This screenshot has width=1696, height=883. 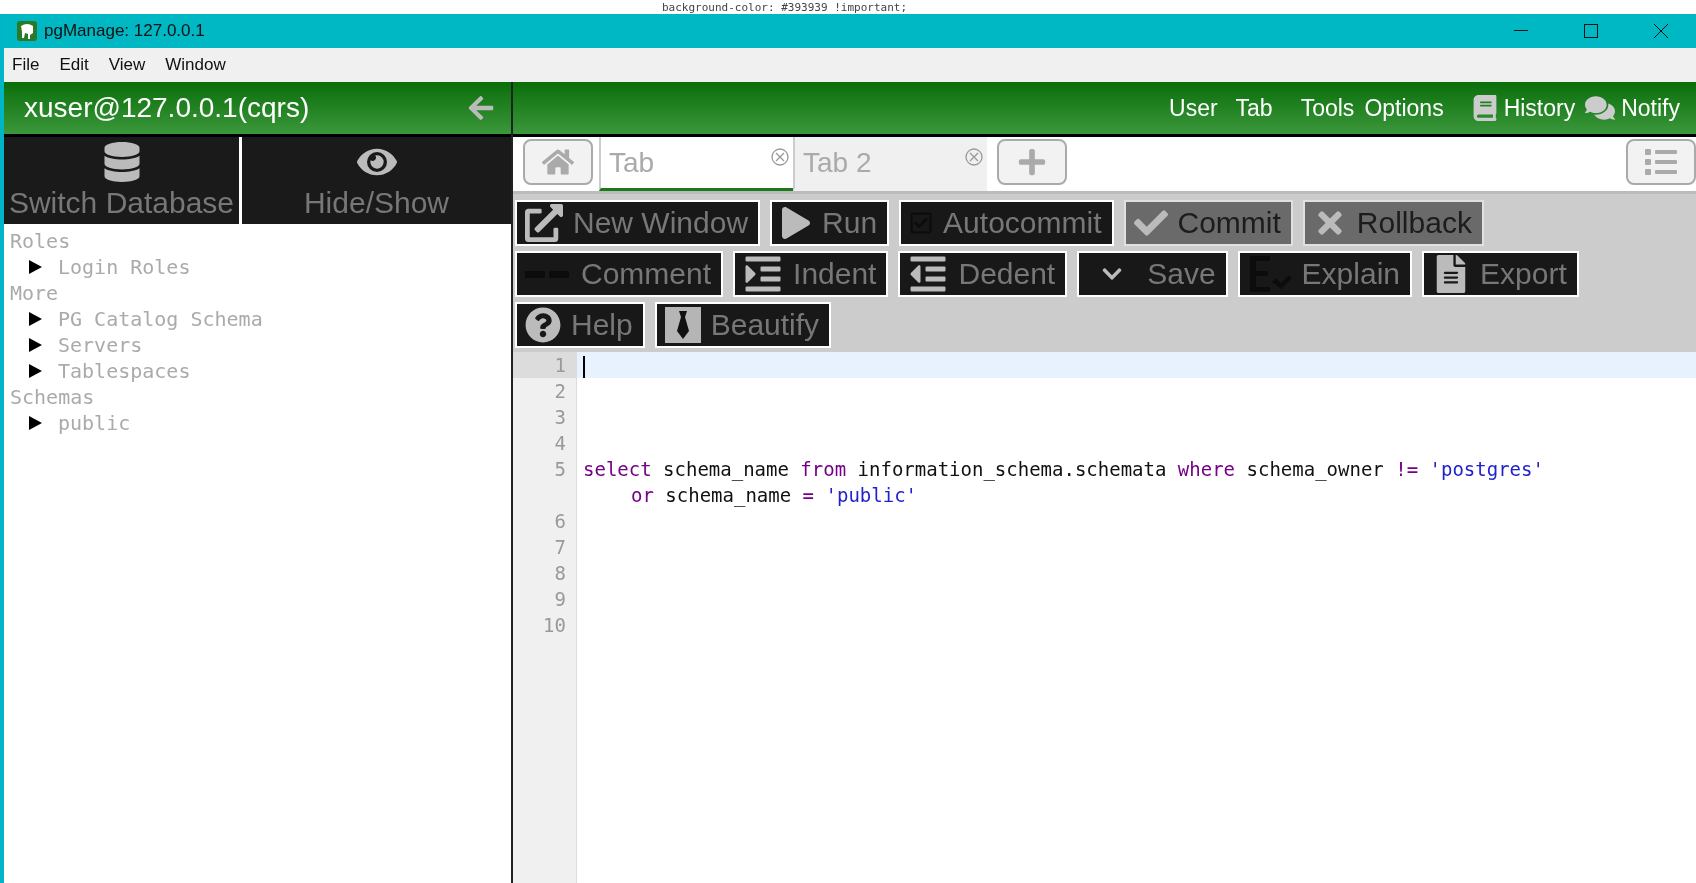 What do you see at coordinates (560, 469) in the screenshot?
I see `line-number: 5` at bounding box center [560, 469].